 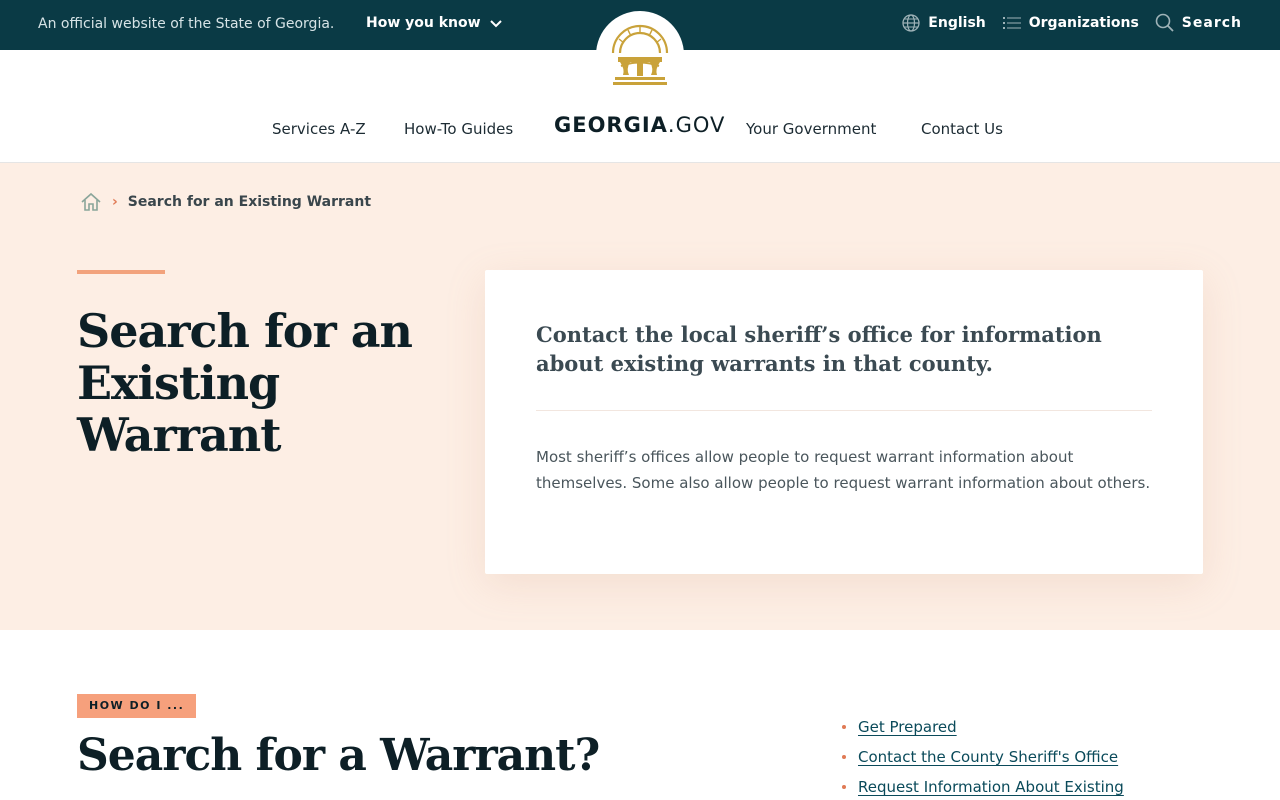 What do you see at coordinates (983, 727) in the screenshot?
I see `toc-item: Get Prepared` at bounding box center [983, 727].